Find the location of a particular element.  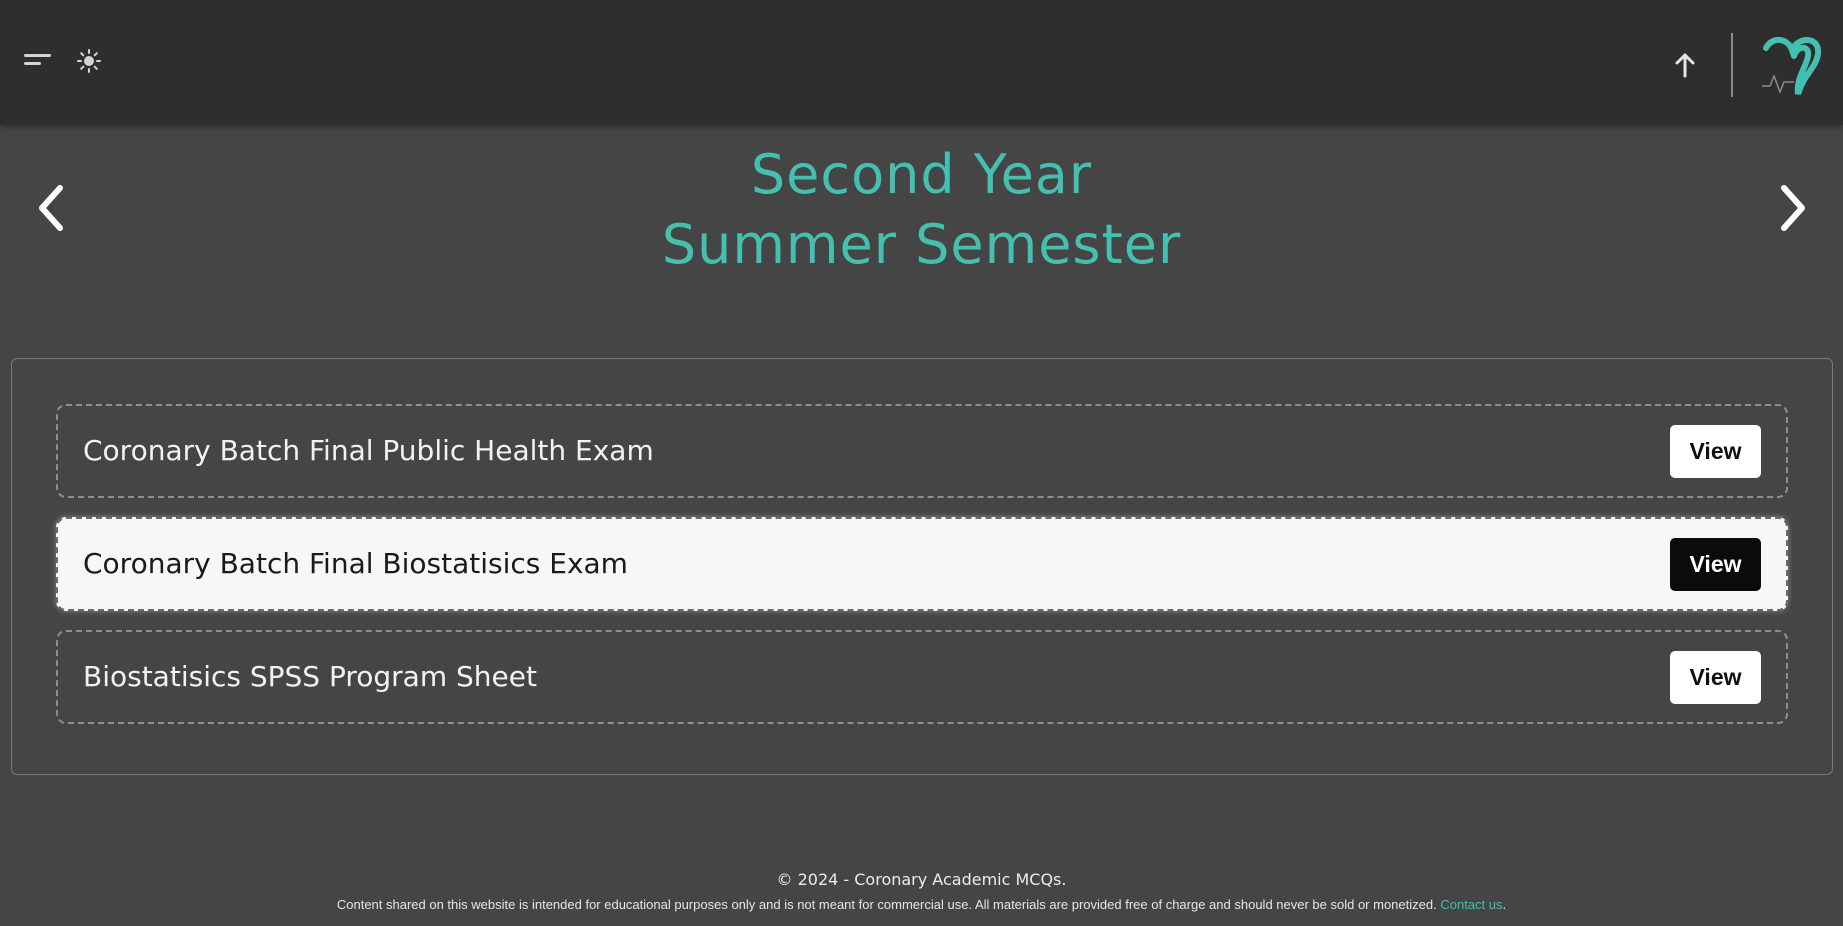

contact-link: Contact us is located at coordinates (1471, 904).